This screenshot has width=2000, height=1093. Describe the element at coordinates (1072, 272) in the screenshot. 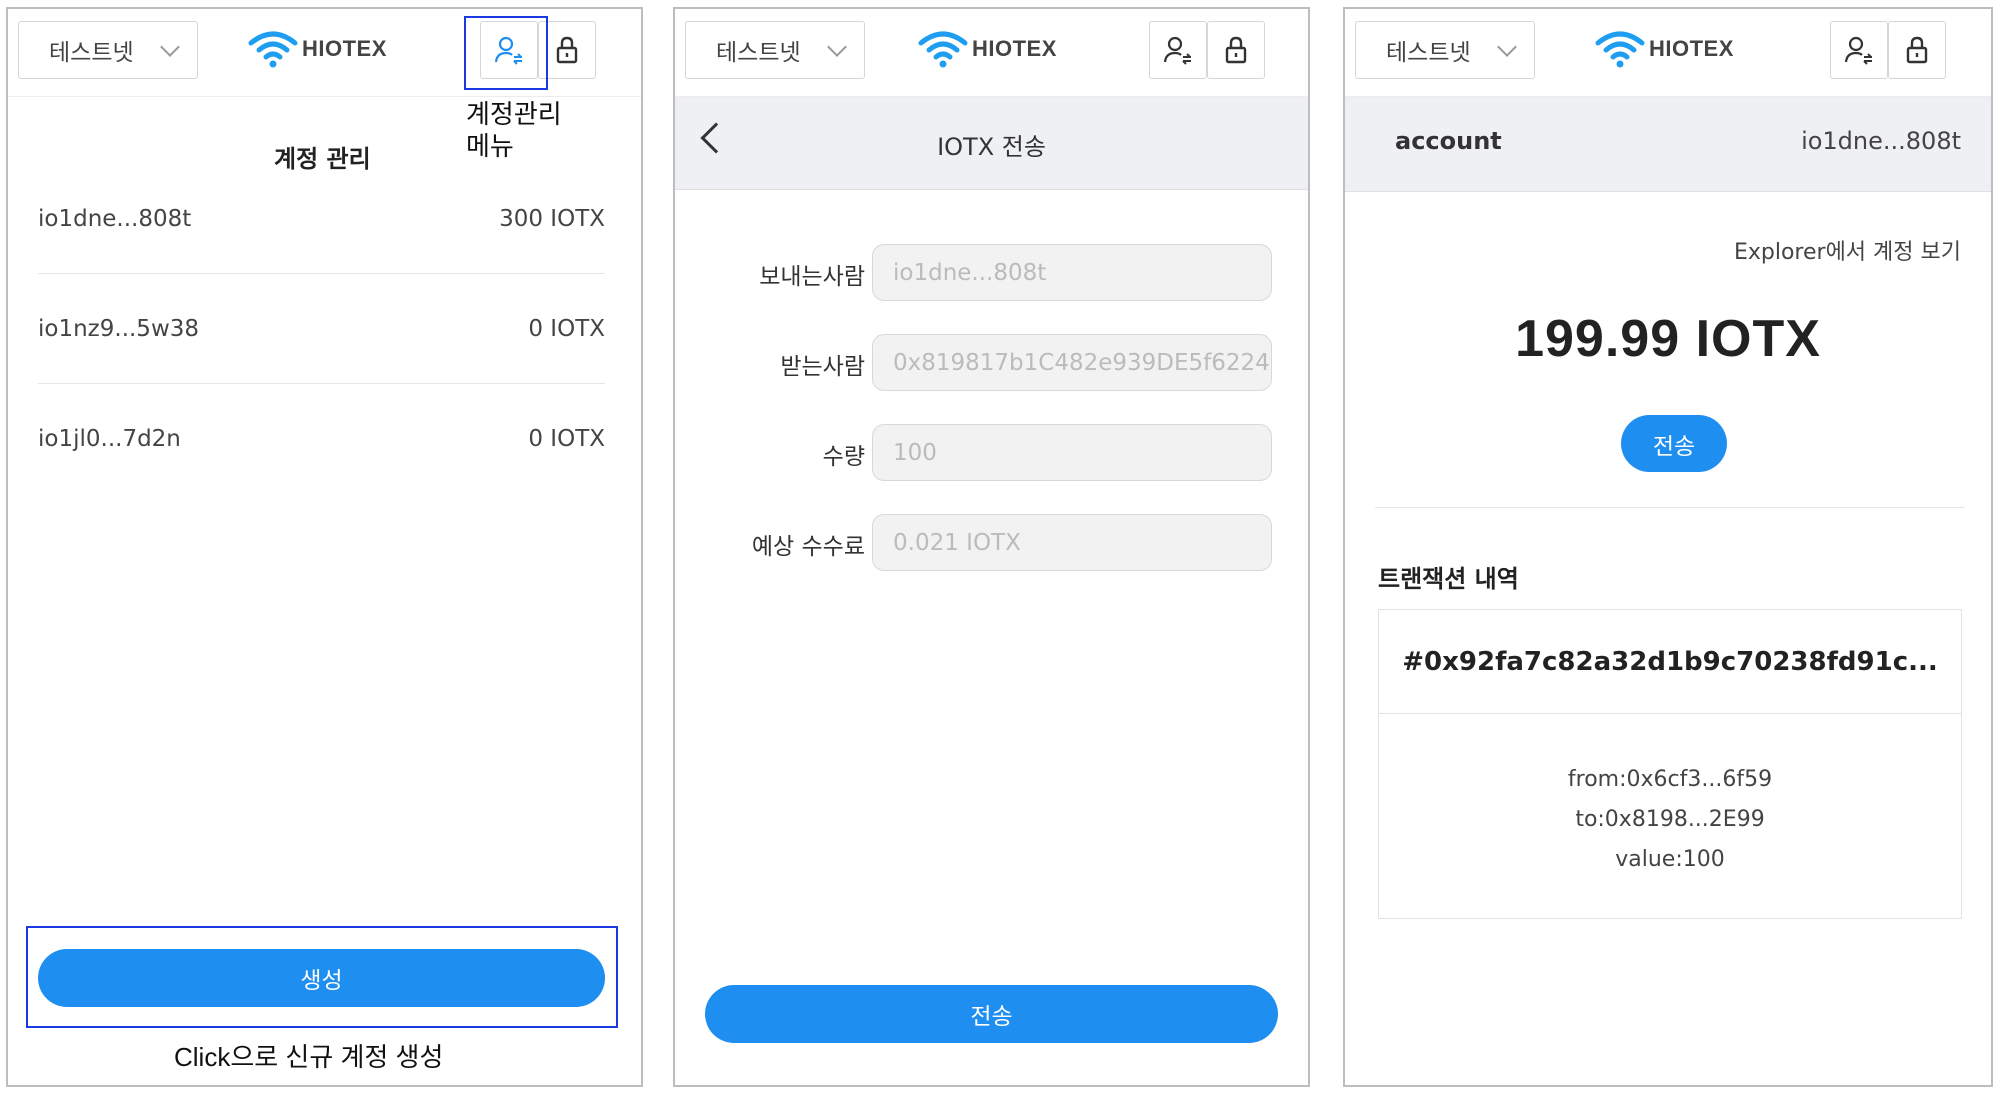

I see `sender-field: io1dne...808t` at that location.